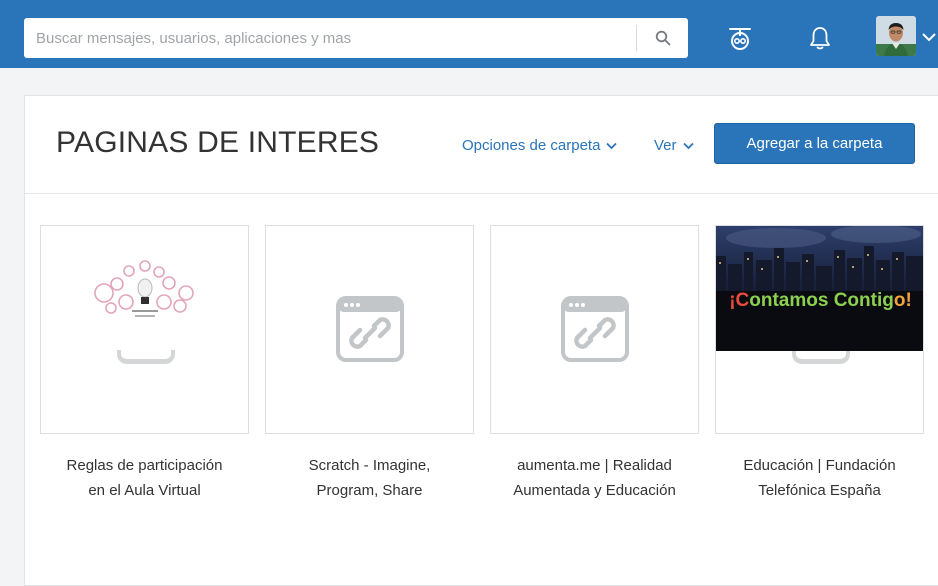 Image resolution: width=938 pixels, height=586 pixels. I want to click on view-label: Ver, so click(665, 145).